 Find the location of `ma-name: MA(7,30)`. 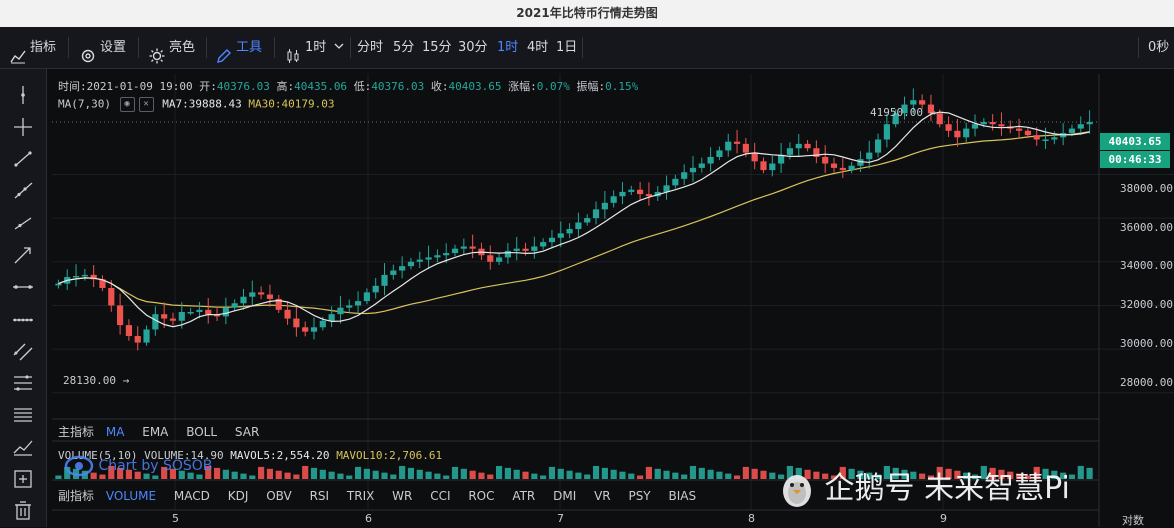

ma-name: MA(7,30) is located at coordinates (84, 104).